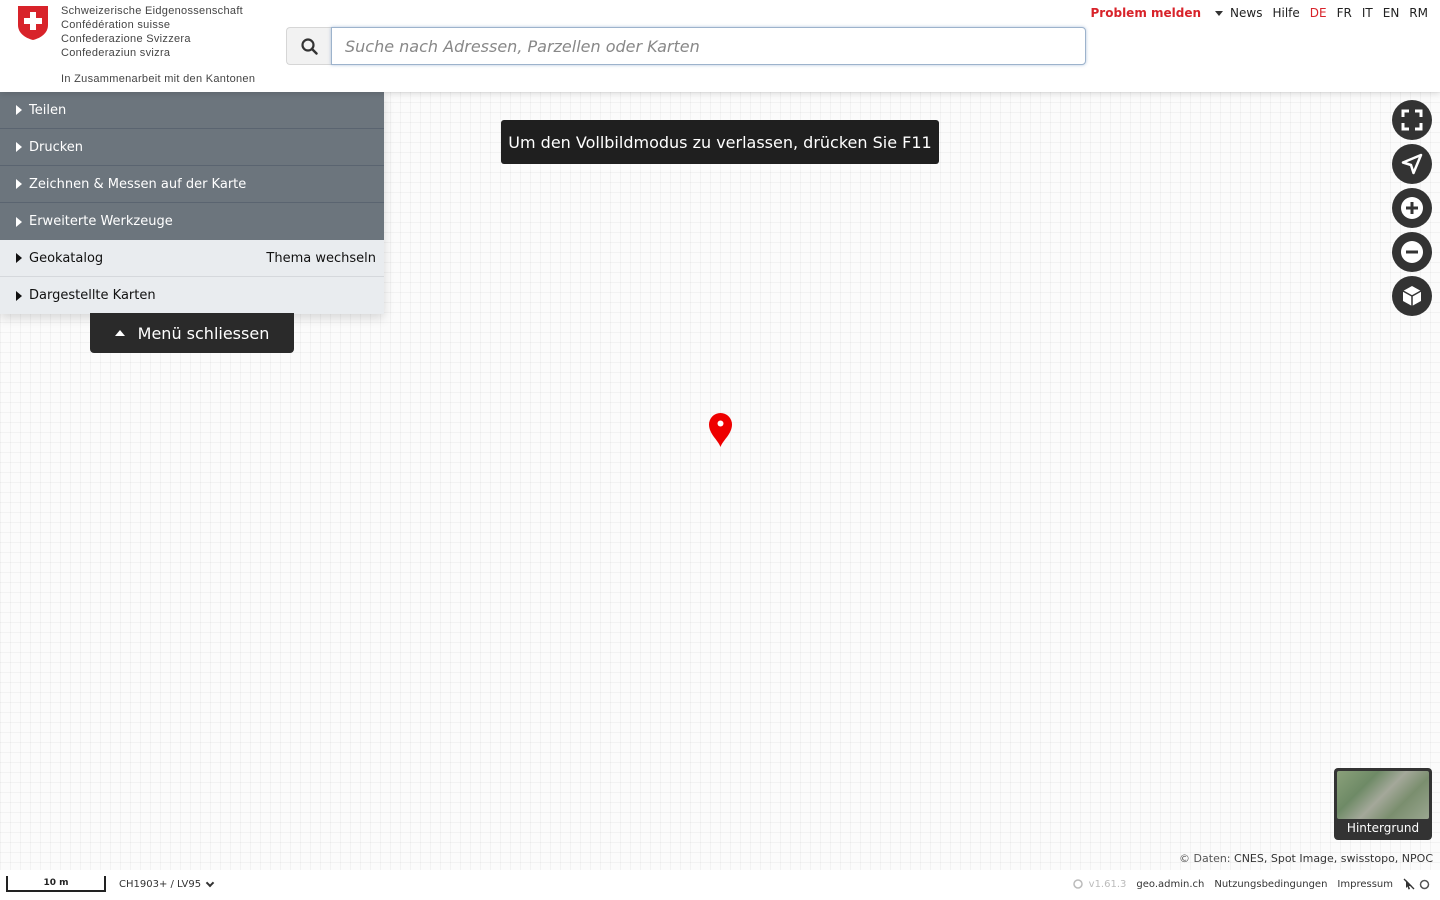 This screenshot has width=1440, height=900. I want to click on swiss-flag-logo, so click(33, 23).